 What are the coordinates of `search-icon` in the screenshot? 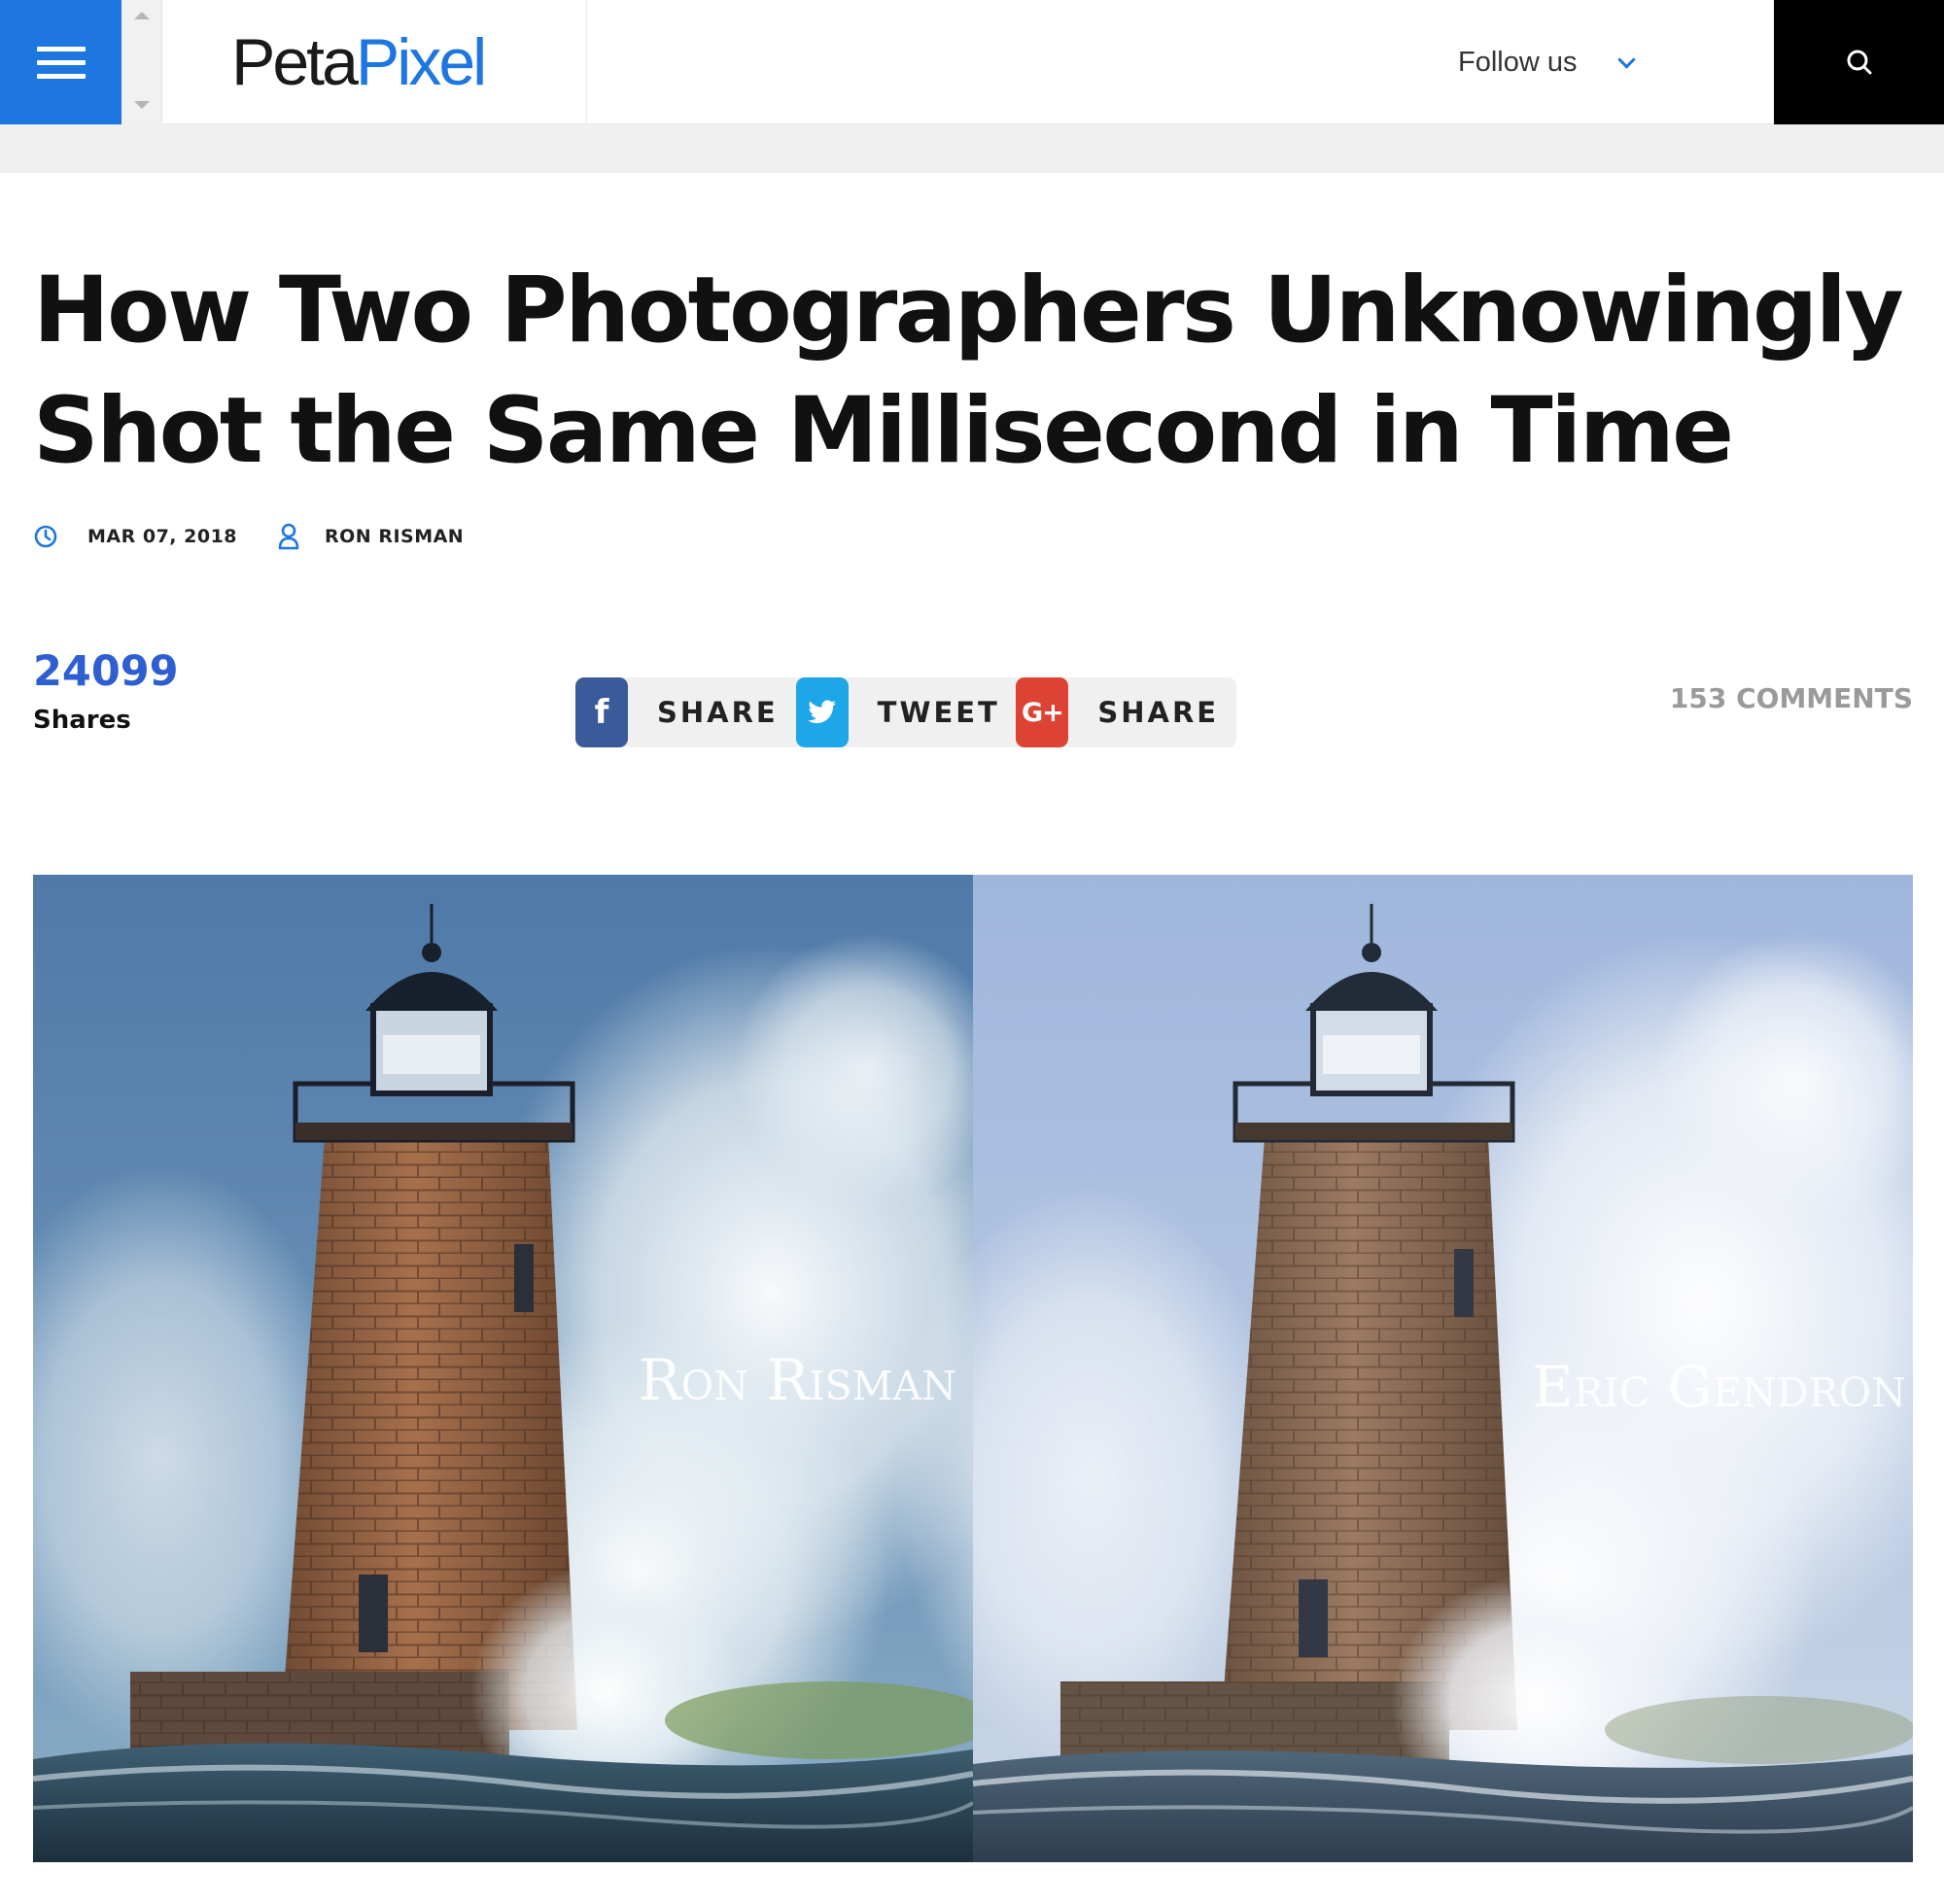 It's located at (1859, 62).